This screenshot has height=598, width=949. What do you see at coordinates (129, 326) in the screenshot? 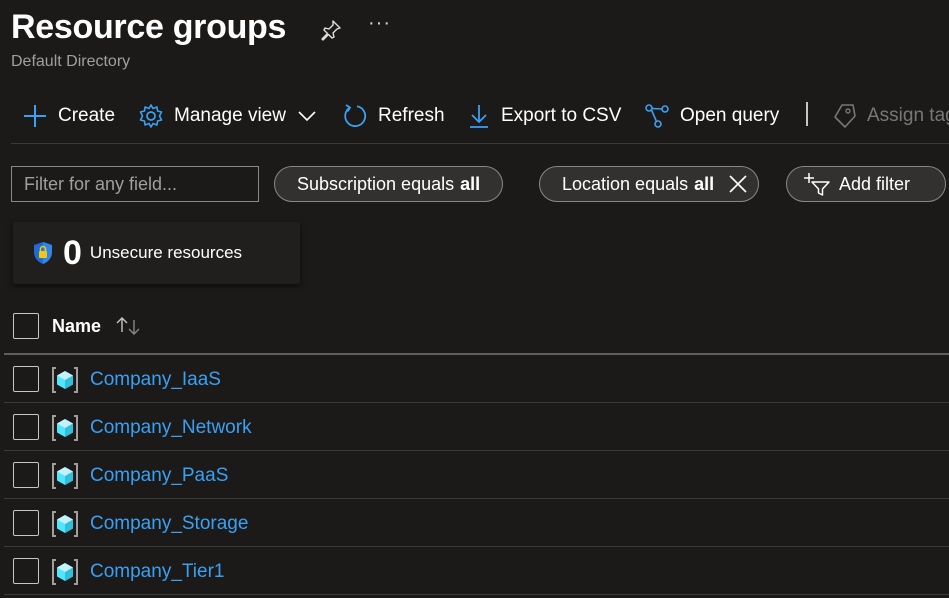
I see `sort-icon` at bounding box center [129, 326].